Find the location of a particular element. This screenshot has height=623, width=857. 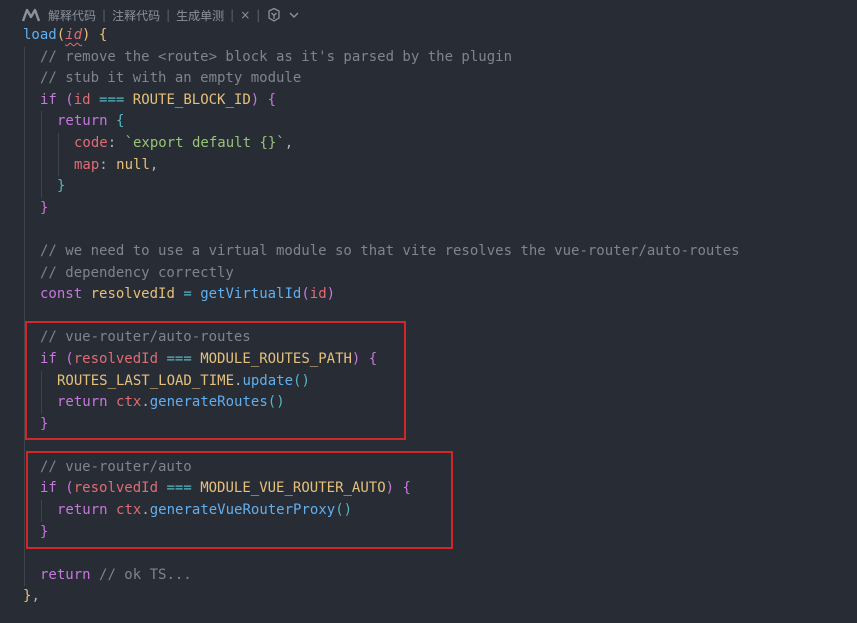

code-token: id is located at coordinates (82, 99).